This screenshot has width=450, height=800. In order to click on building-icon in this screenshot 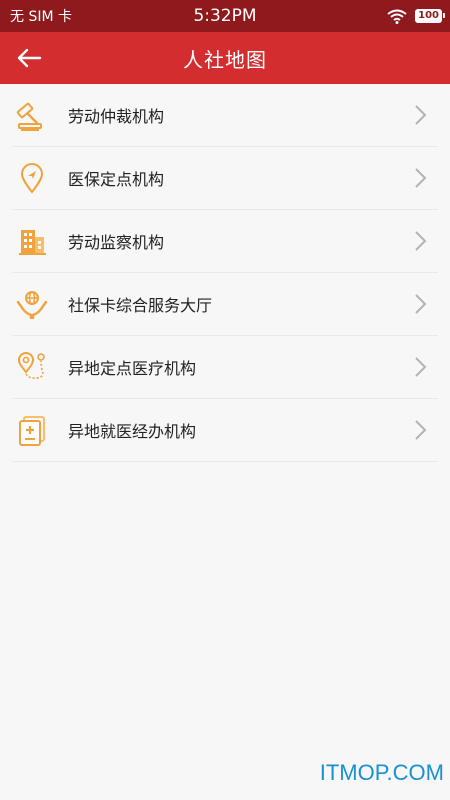, I will do `click(32, 241)`.